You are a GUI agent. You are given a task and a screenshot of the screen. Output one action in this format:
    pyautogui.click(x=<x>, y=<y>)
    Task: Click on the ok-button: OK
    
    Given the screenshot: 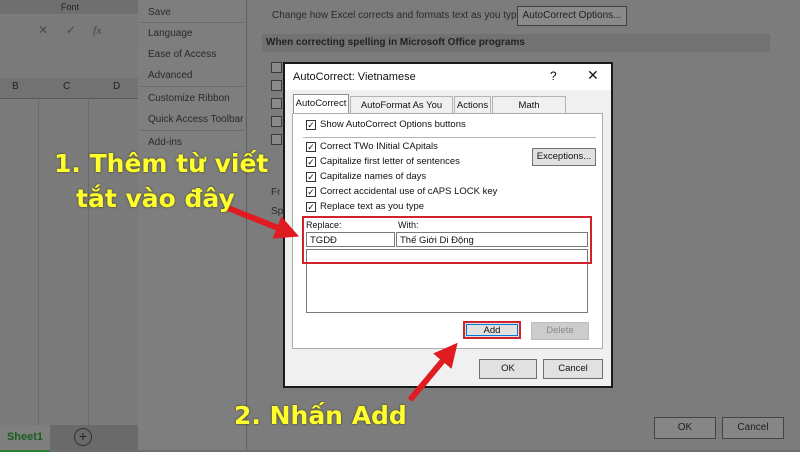 What is the action you would take?
    pyautogui.click(x=508, y=369)
    